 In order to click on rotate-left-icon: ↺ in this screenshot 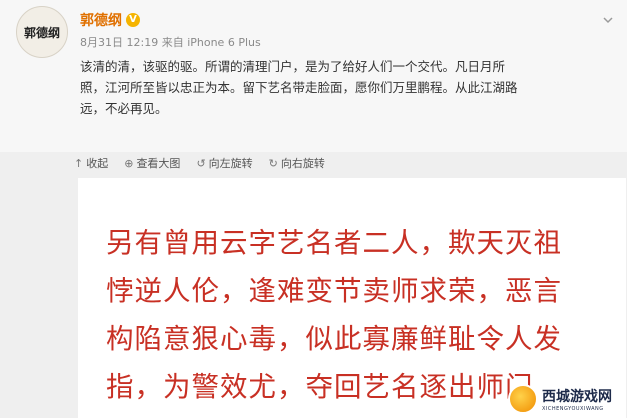, I will do `click(201, 163)`.